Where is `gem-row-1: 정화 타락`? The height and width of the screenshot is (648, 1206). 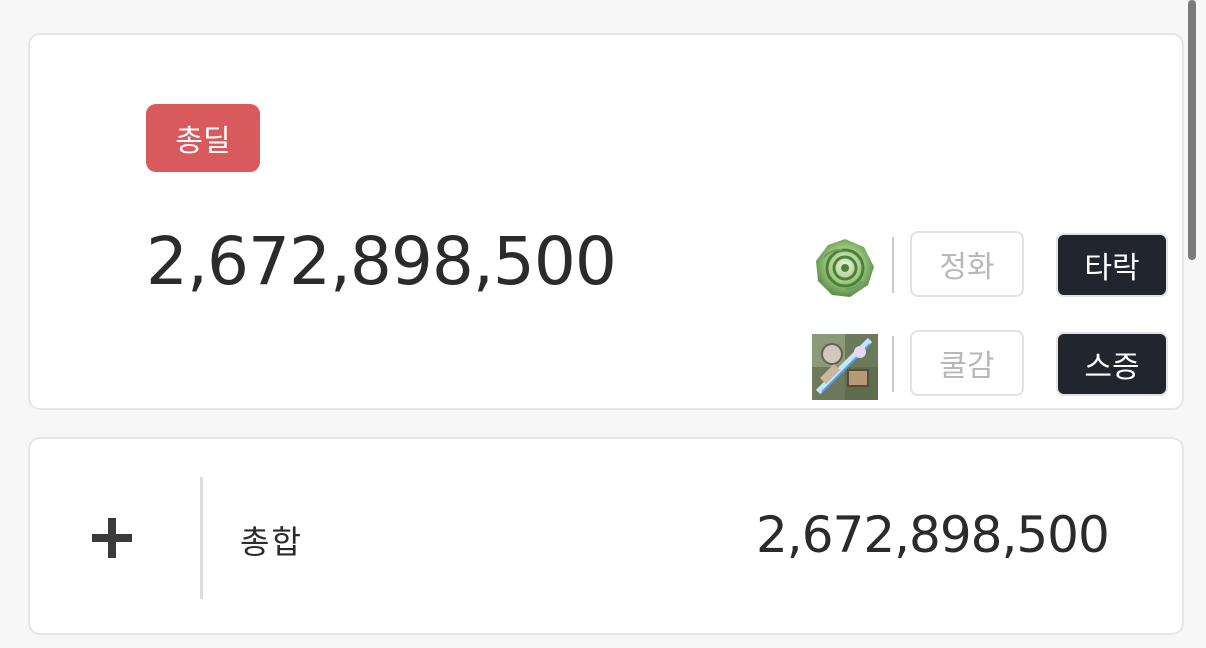
gem-row-1: 정화 타락 is located at coordinates (990, 266).